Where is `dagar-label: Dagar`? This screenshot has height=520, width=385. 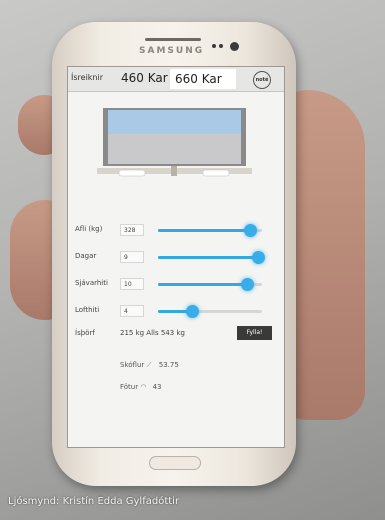
dagar-label: Dagar is located at coordinates (86, 256).